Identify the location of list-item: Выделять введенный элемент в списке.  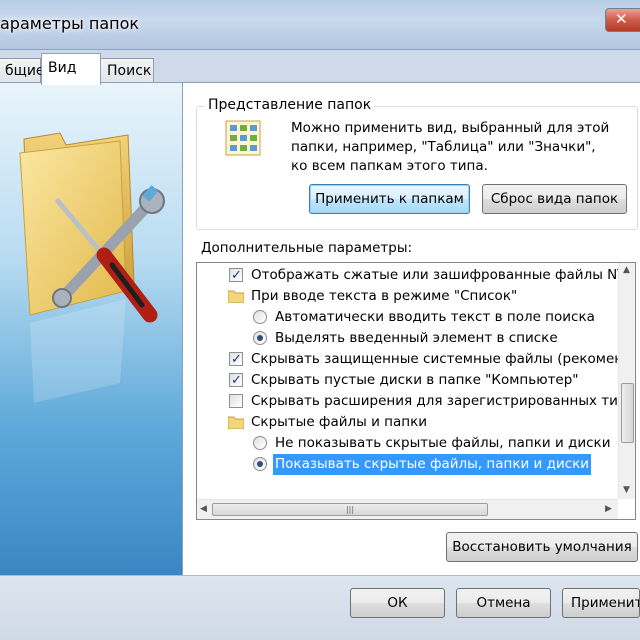
(416, 338).